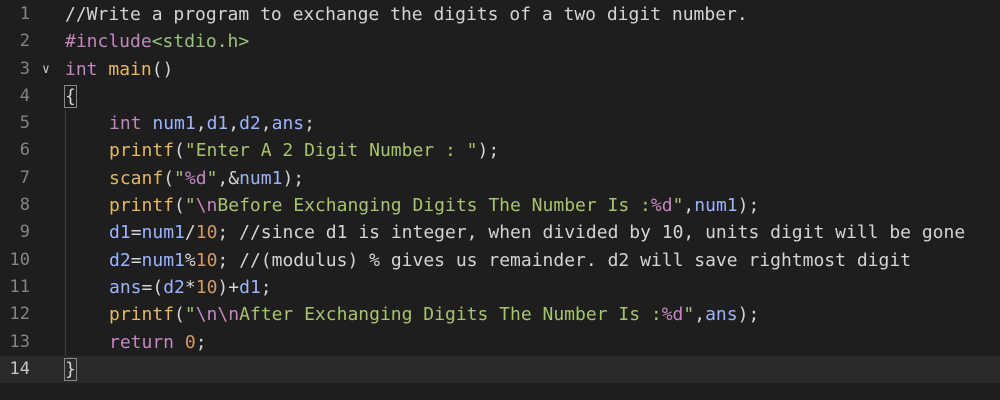 The image size is (1000, 400). I want to click on line-number: 1, so click(24, 14).